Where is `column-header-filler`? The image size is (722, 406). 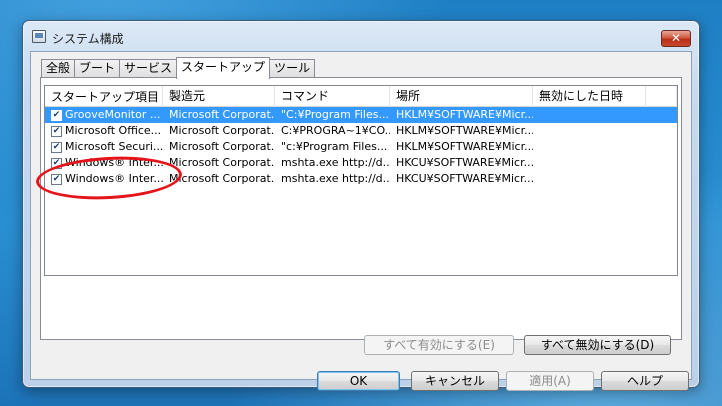
column-header-filler is located at coordinates (661, 96).